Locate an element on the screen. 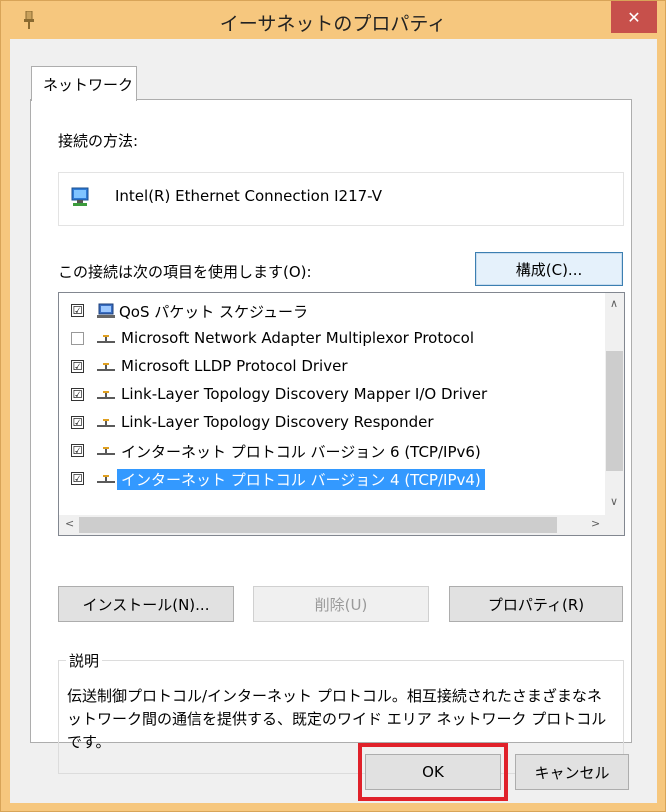 This screenshot has width=666, height=812. list-item-lldp: ☑ Microsoft LLDP Protocol Driver is located at coordinates (329, 367).